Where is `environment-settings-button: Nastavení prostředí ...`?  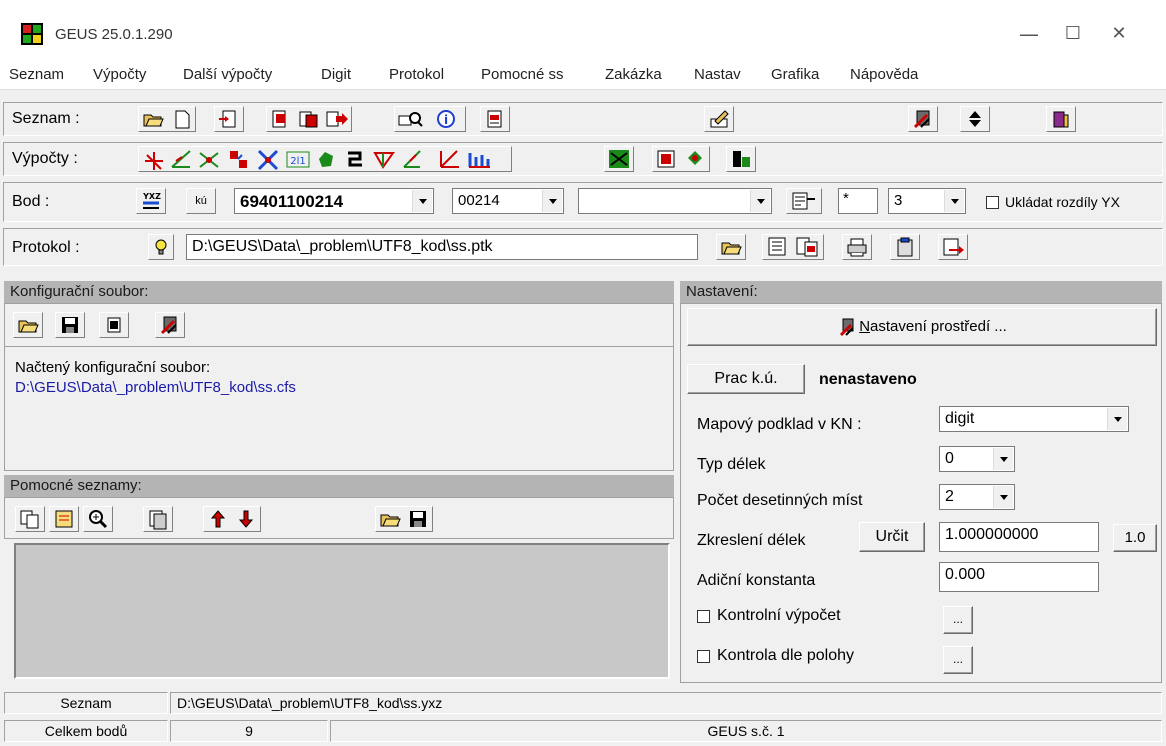 environment-settings-button: Nastavení prostředí ... is located at coordinates (922, 327).